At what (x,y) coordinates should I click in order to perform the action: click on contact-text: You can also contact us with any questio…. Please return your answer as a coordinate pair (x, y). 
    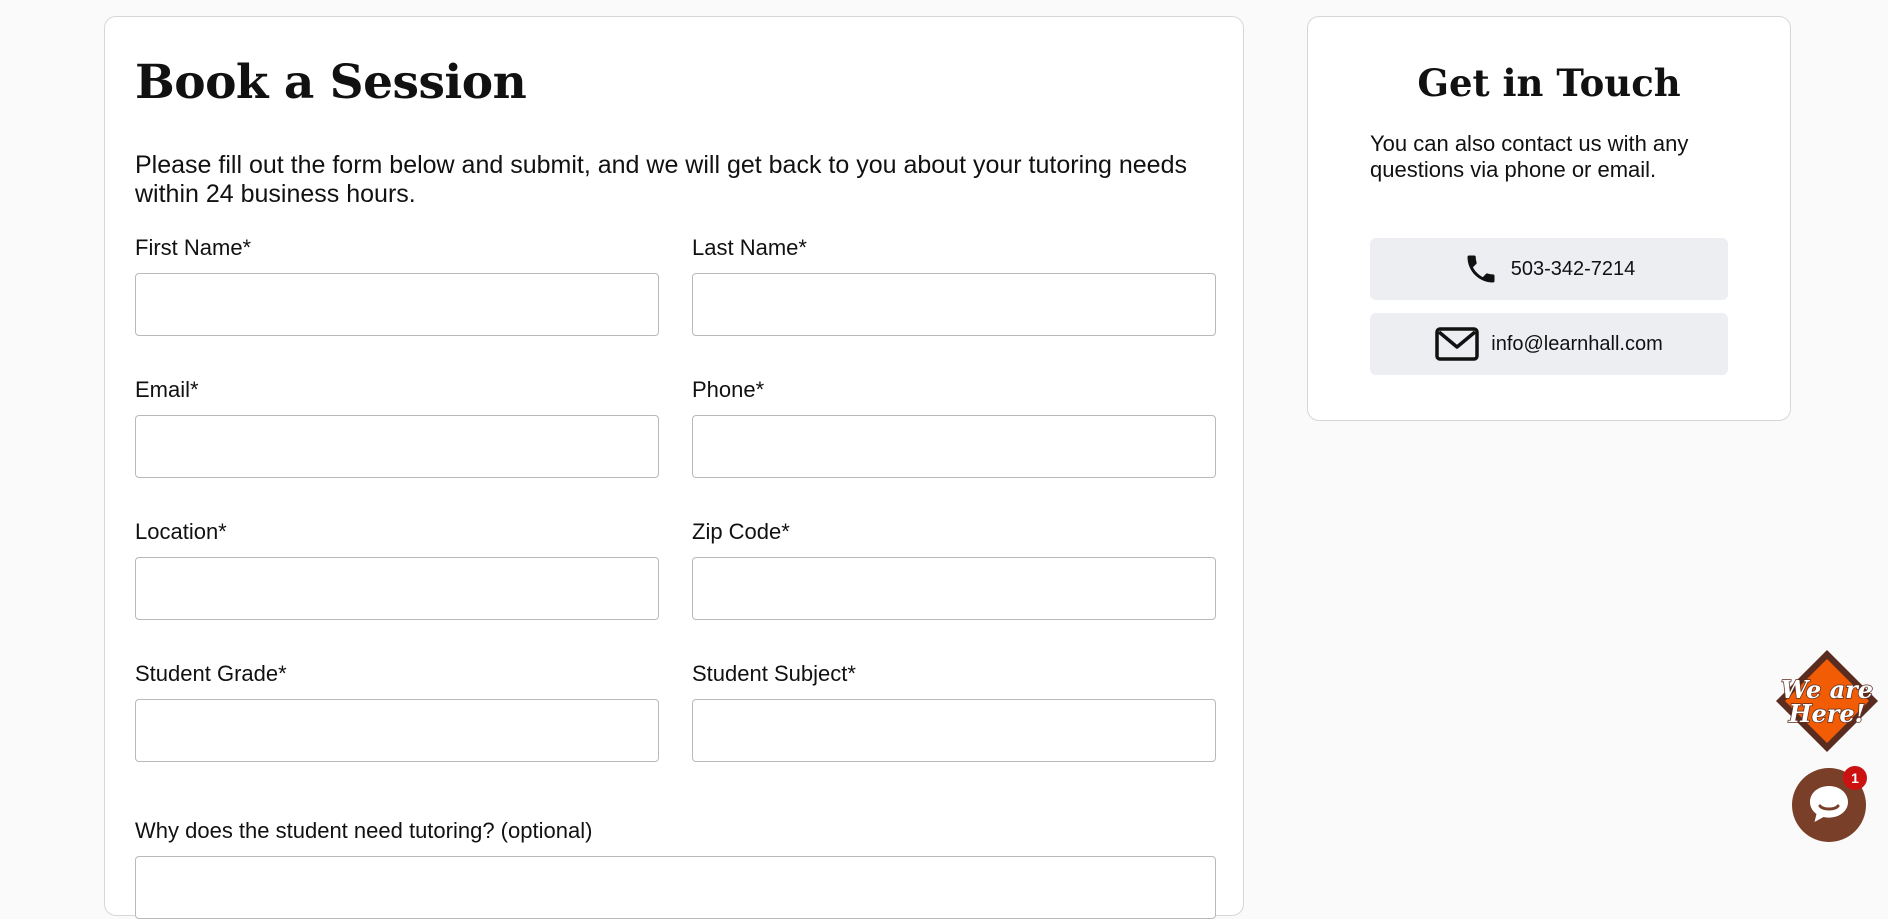
    Looking at the image, I should click on (1529, 156).